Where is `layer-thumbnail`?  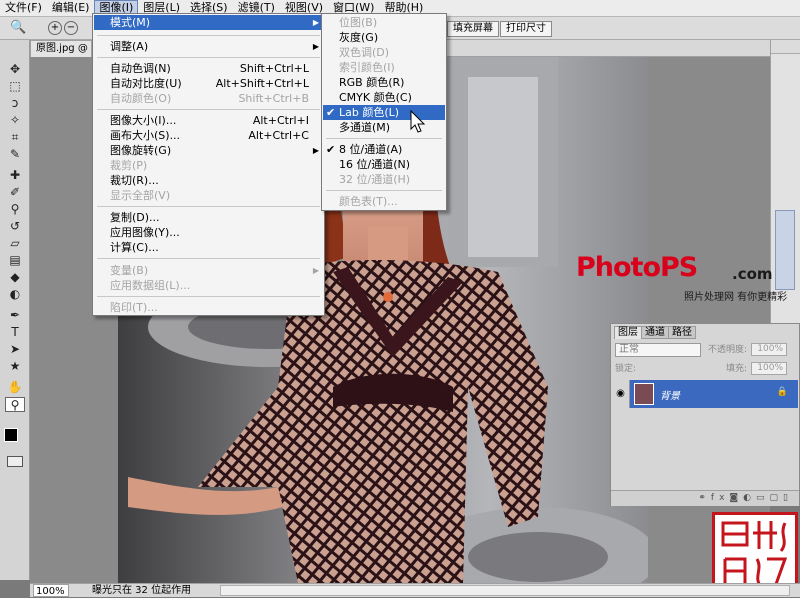
layer-thumbnail is located at coordinates (644, 394).